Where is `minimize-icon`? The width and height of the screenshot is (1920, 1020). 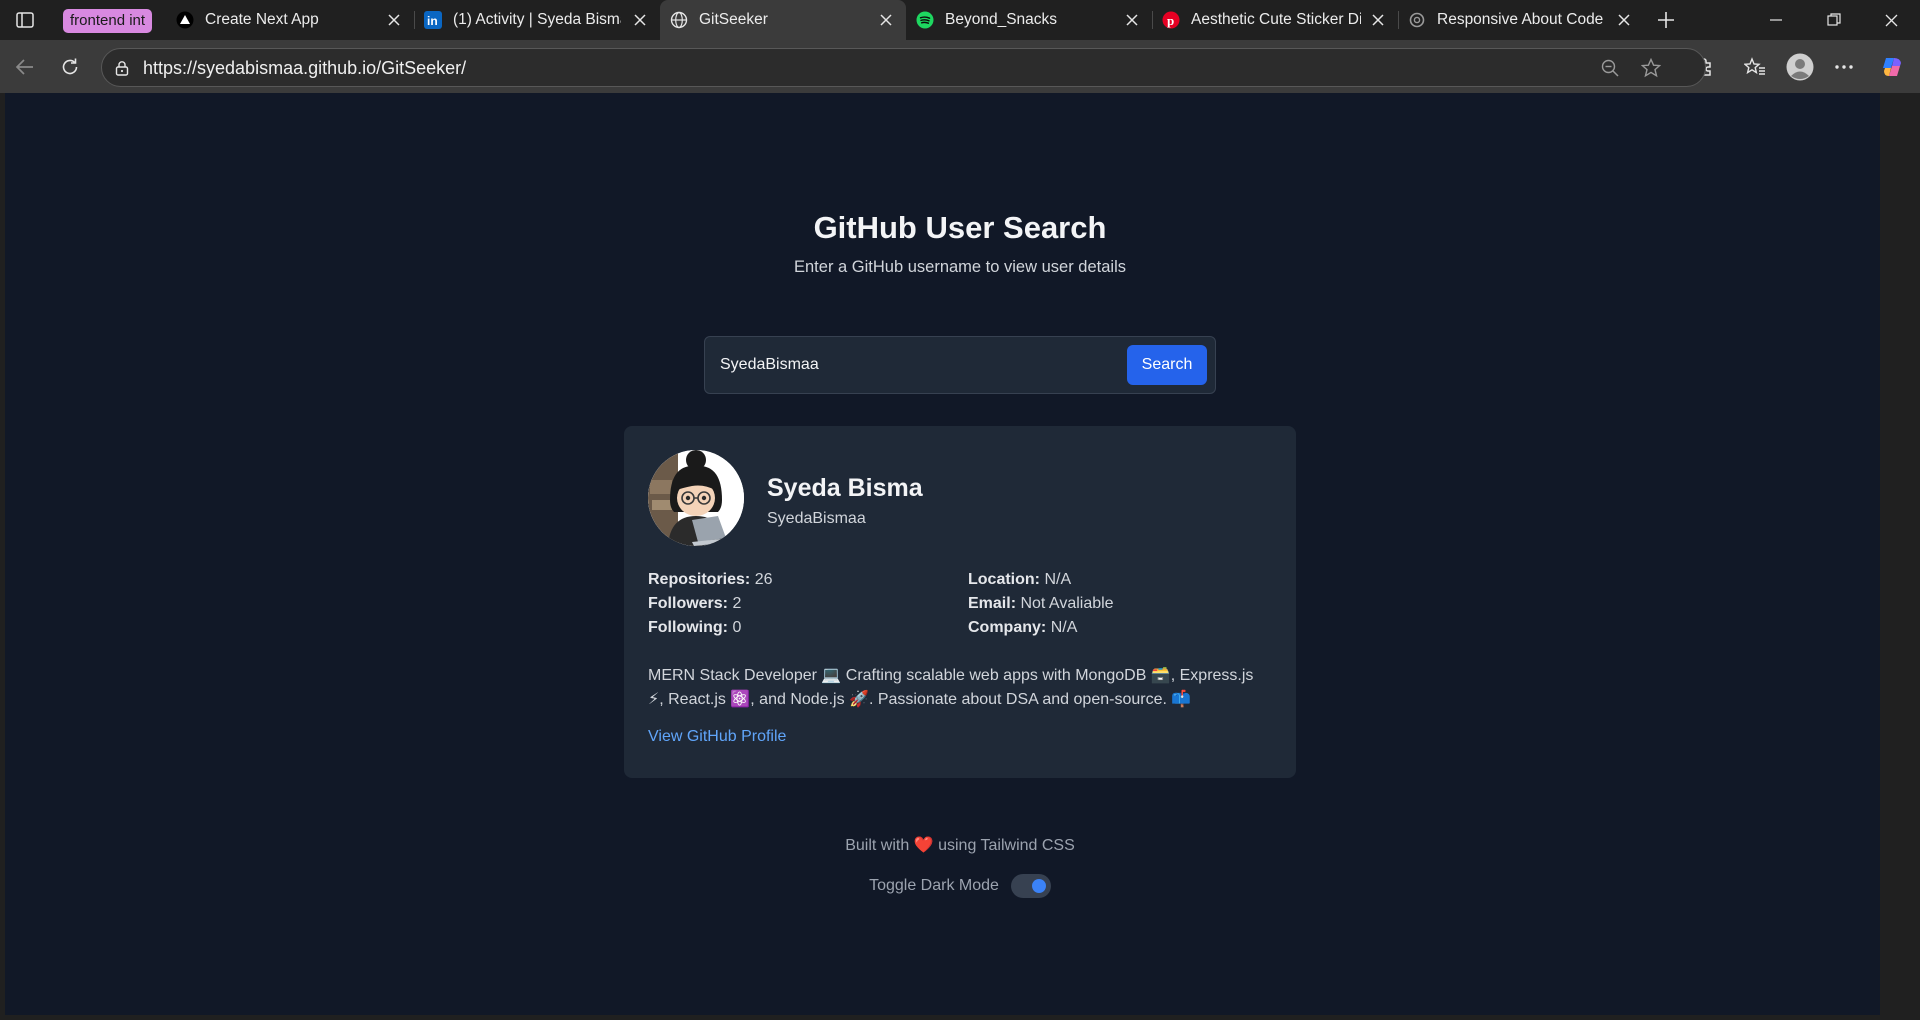 minimize-icon is located at coordinates (1775, 20).